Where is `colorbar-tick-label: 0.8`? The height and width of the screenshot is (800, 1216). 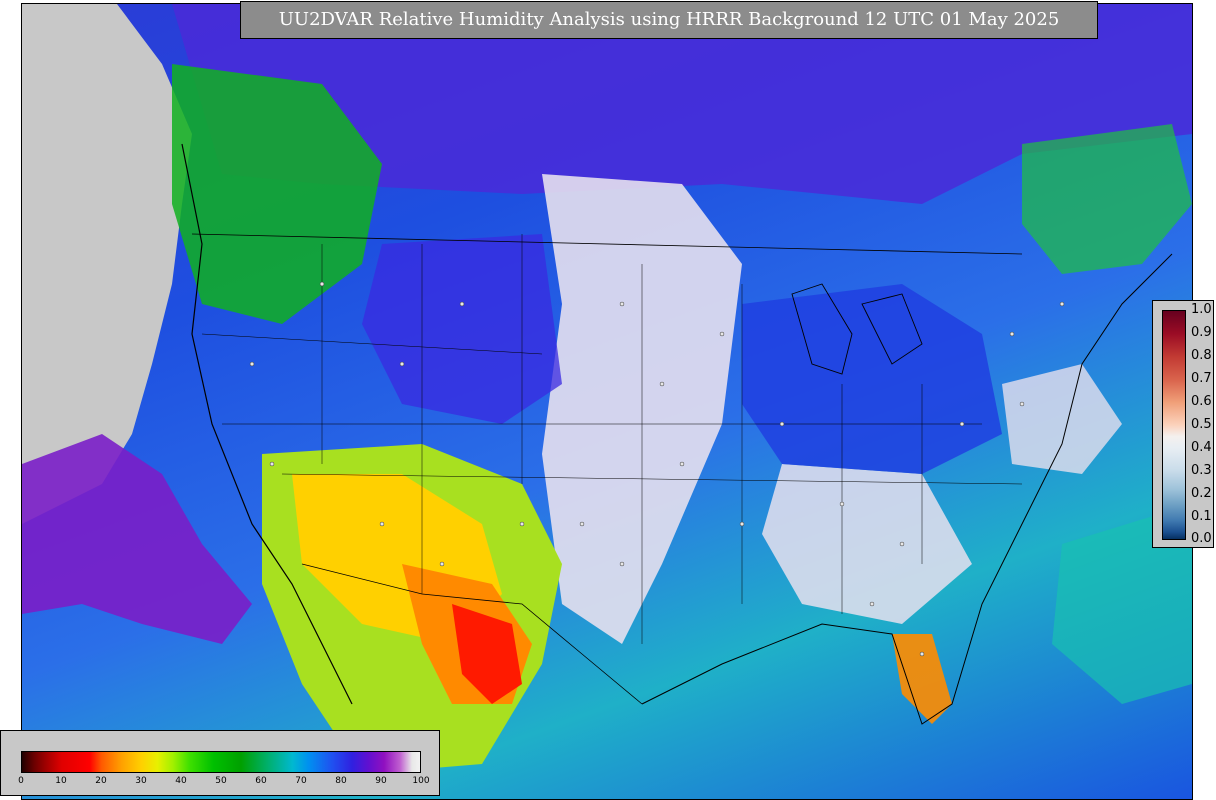
colorbar-tick-label: 0.8 is located at coordinates (1201, 355).